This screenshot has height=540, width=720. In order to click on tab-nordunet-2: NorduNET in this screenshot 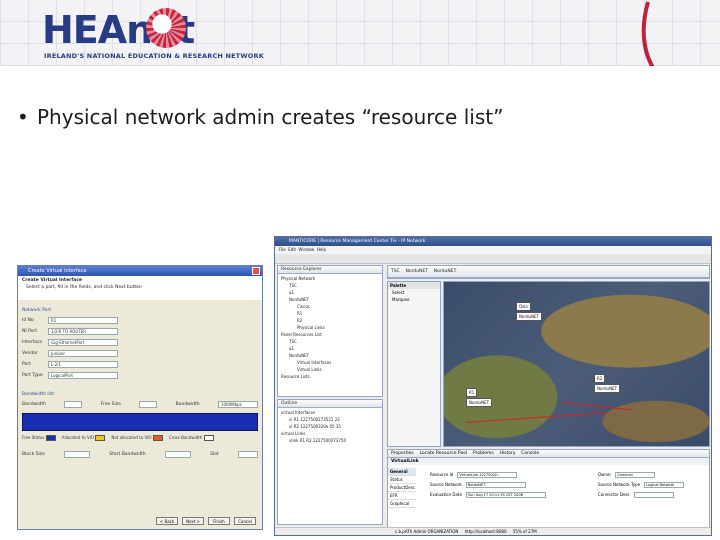, I will do `click(445, 271)`.